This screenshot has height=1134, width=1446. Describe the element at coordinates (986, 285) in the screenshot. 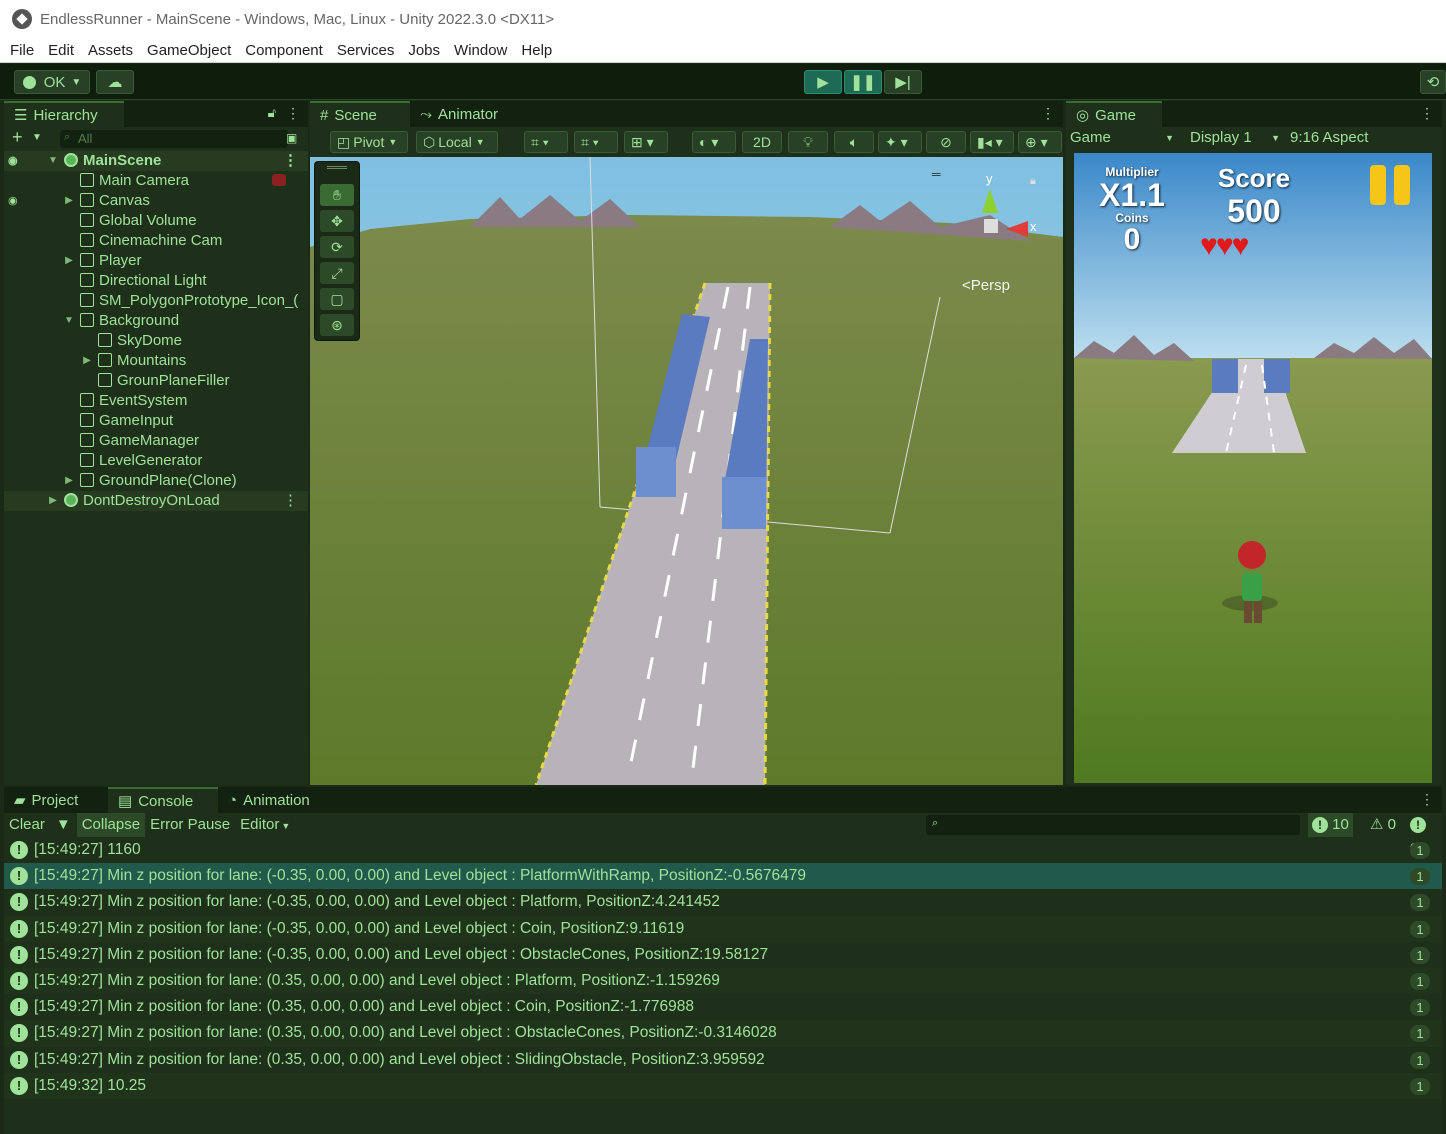

I see `persp-label: <Persp` at that location.